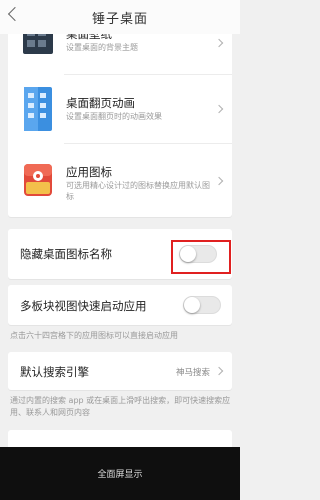  What do you see at coordinates (114, 116) in the screenshot?
I see `page-animation-desc: 设置桌面翻页时的动画效果` at bounding box center [114, 116].